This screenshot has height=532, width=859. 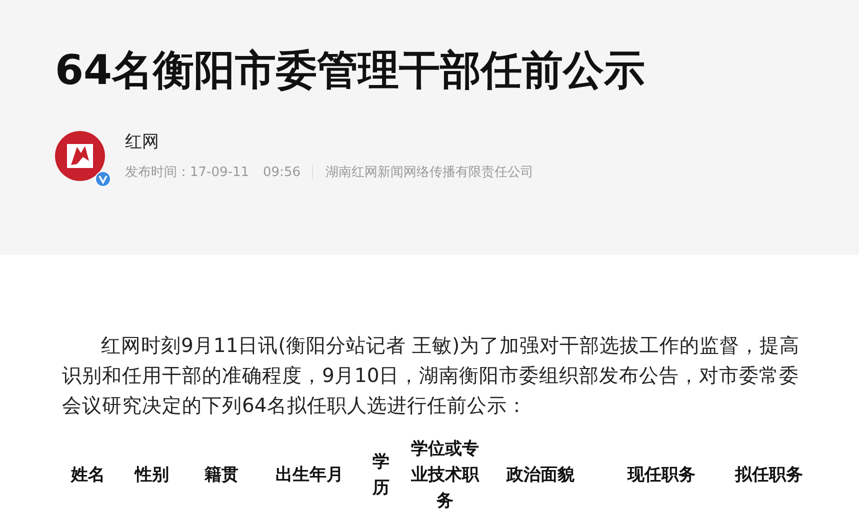 What do you see at coordinates (381, 475) in the screenshot?
I see `column-header: 学历` at bounding box center [381, 475].